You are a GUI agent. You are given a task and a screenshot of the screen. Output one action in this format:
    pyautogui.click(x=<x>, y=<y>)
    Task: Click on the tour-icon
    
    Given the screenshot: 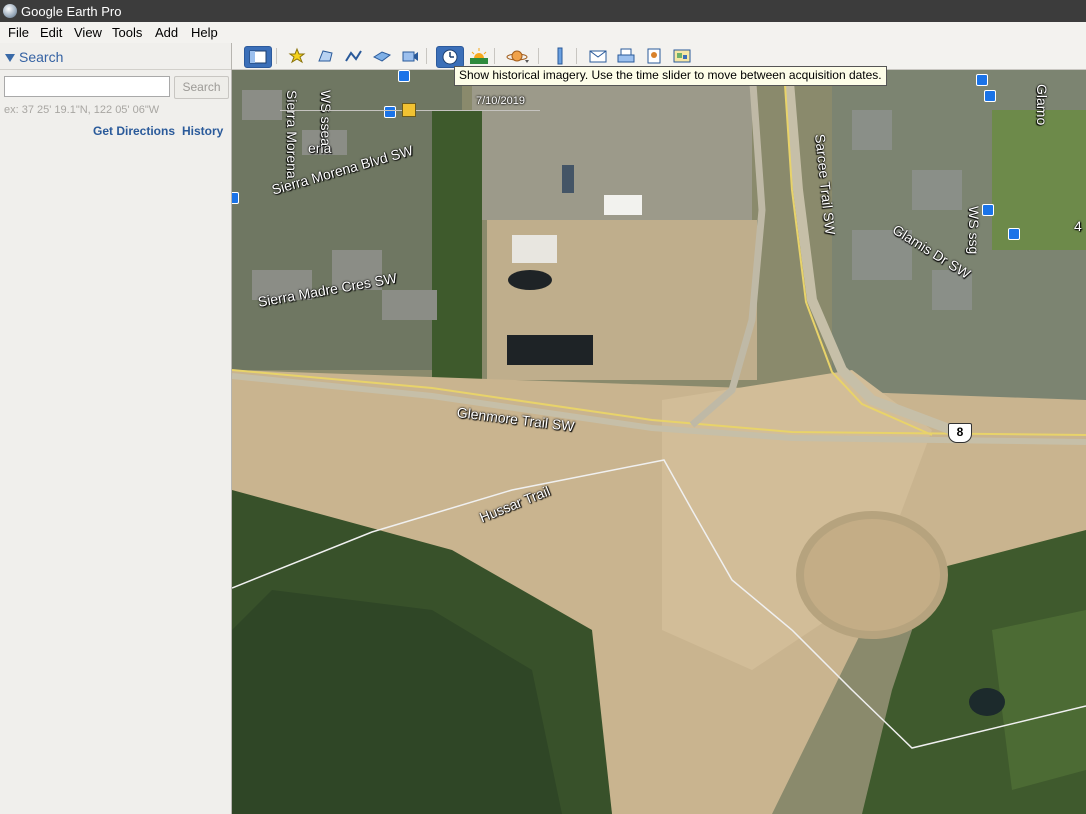 What is the action you would take?
    pyautogui.click(x=410, y=56)
    